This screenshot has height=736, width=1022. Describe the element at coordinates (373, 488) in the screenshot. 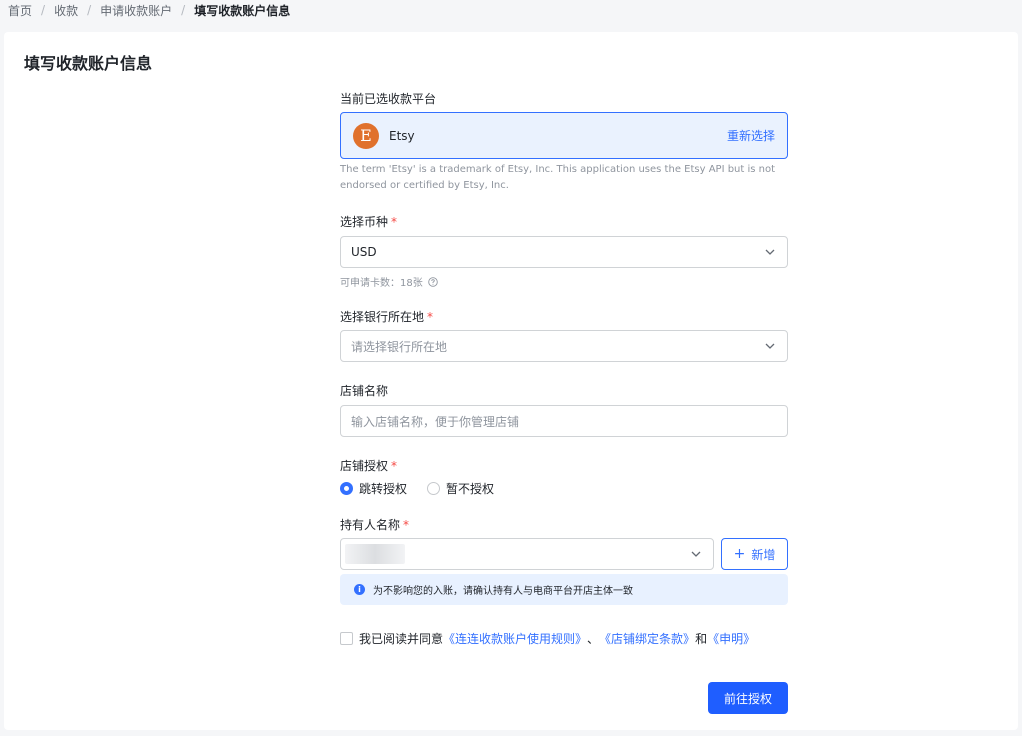

I see `radio-redirect-auth: 跳转授权` at that location.